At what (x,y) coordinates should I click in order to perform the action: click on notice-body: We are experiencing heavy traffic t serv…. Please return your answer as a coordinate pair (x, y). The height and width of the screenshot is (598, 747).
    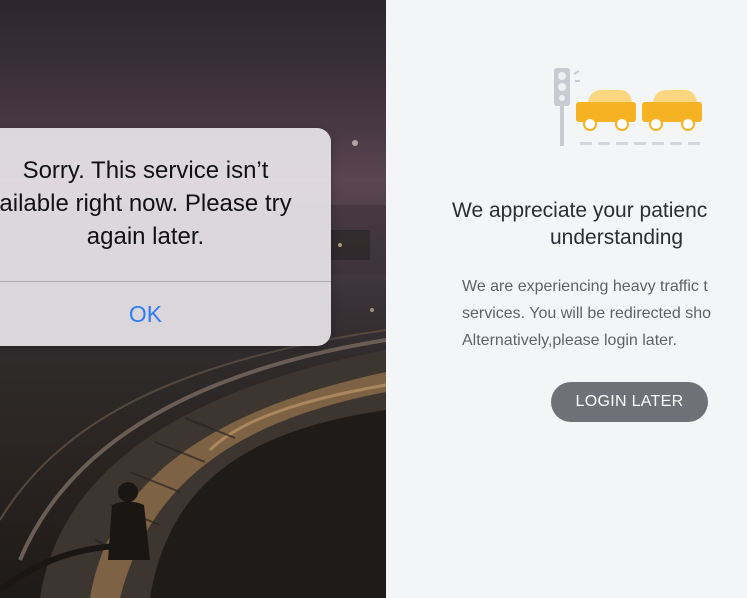
    Looking at the image, I should click on (586, 313).